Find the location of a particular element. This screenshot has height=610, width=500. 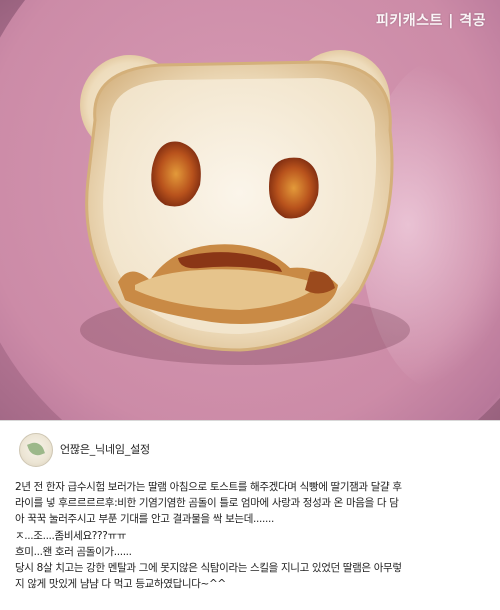

watermark-text: 피키캐스트 | 격공 is located at coordinates (430, 21).